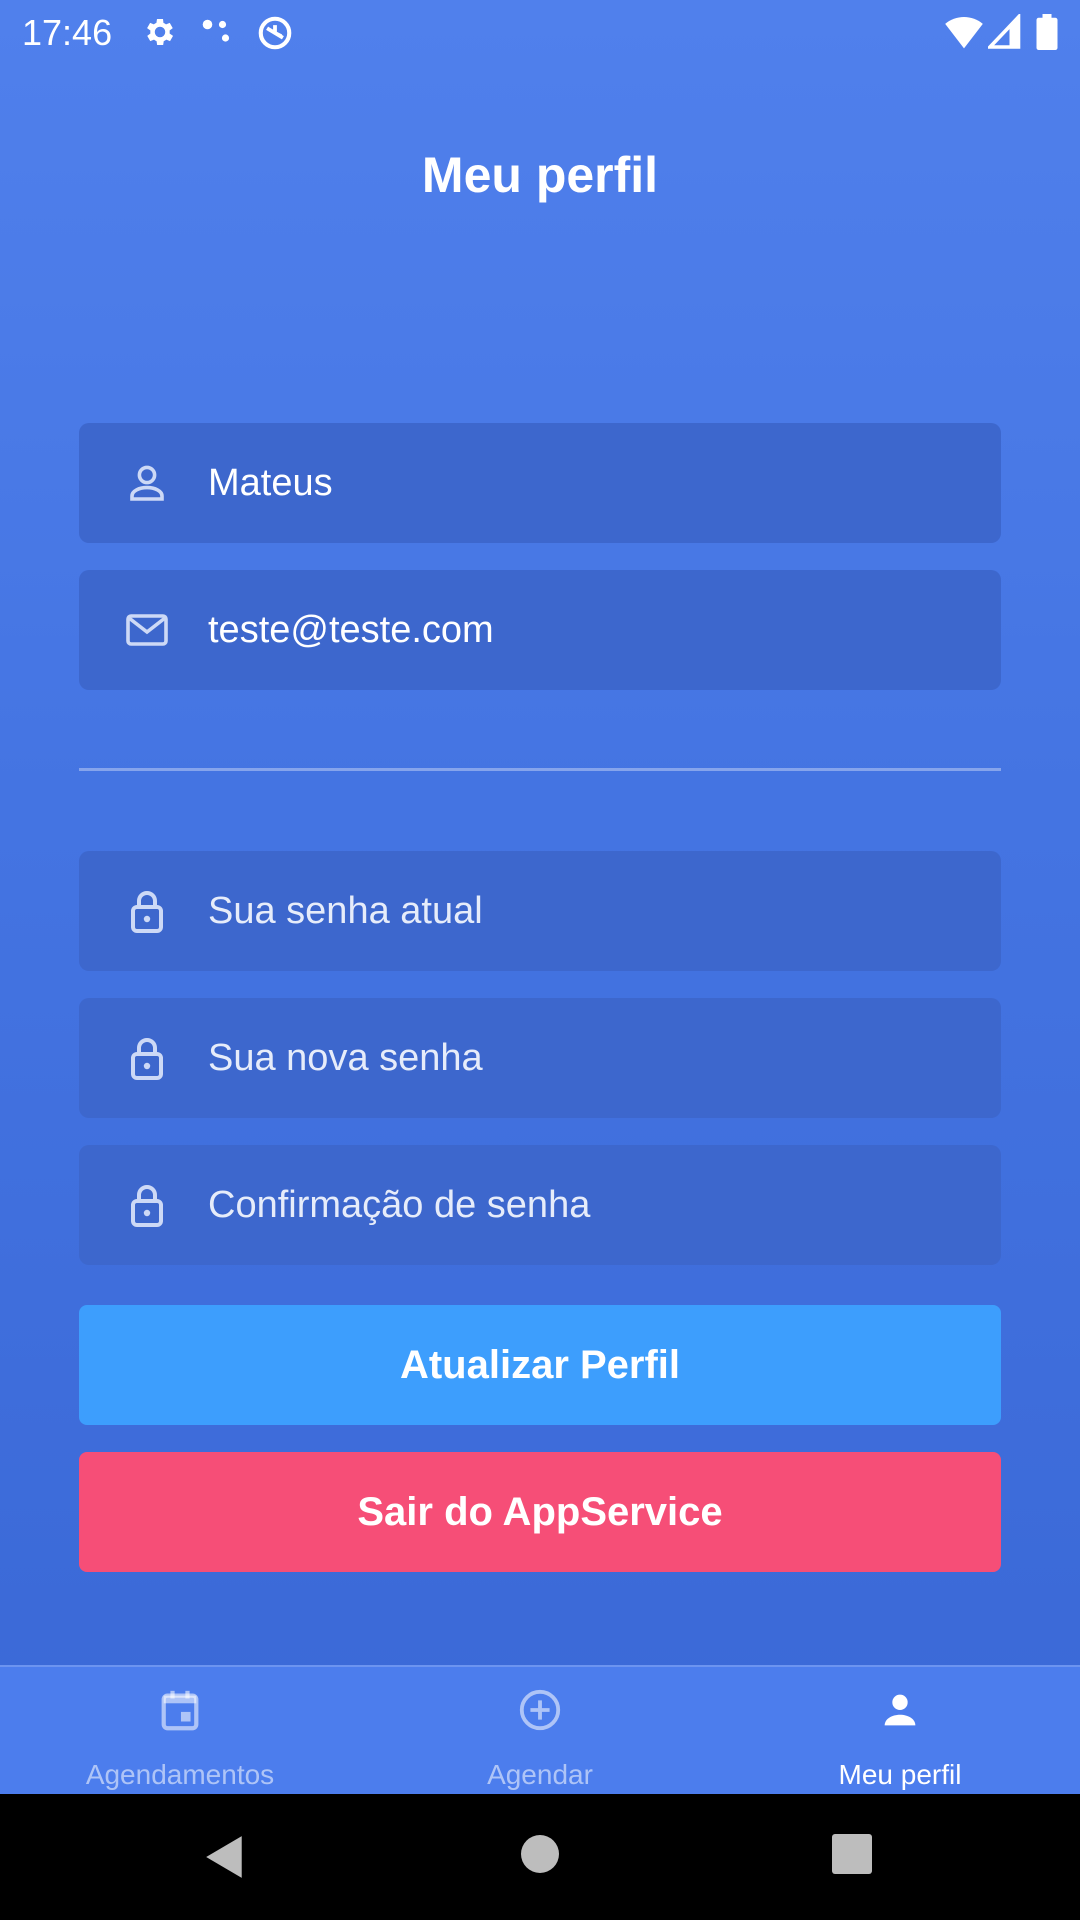 This screenshot has height=1920, width=1080. What do you see at coordinates (540, 1774) in the screenshot?
I see `tab-label: Agendar` at bounding box center [540, 1774].